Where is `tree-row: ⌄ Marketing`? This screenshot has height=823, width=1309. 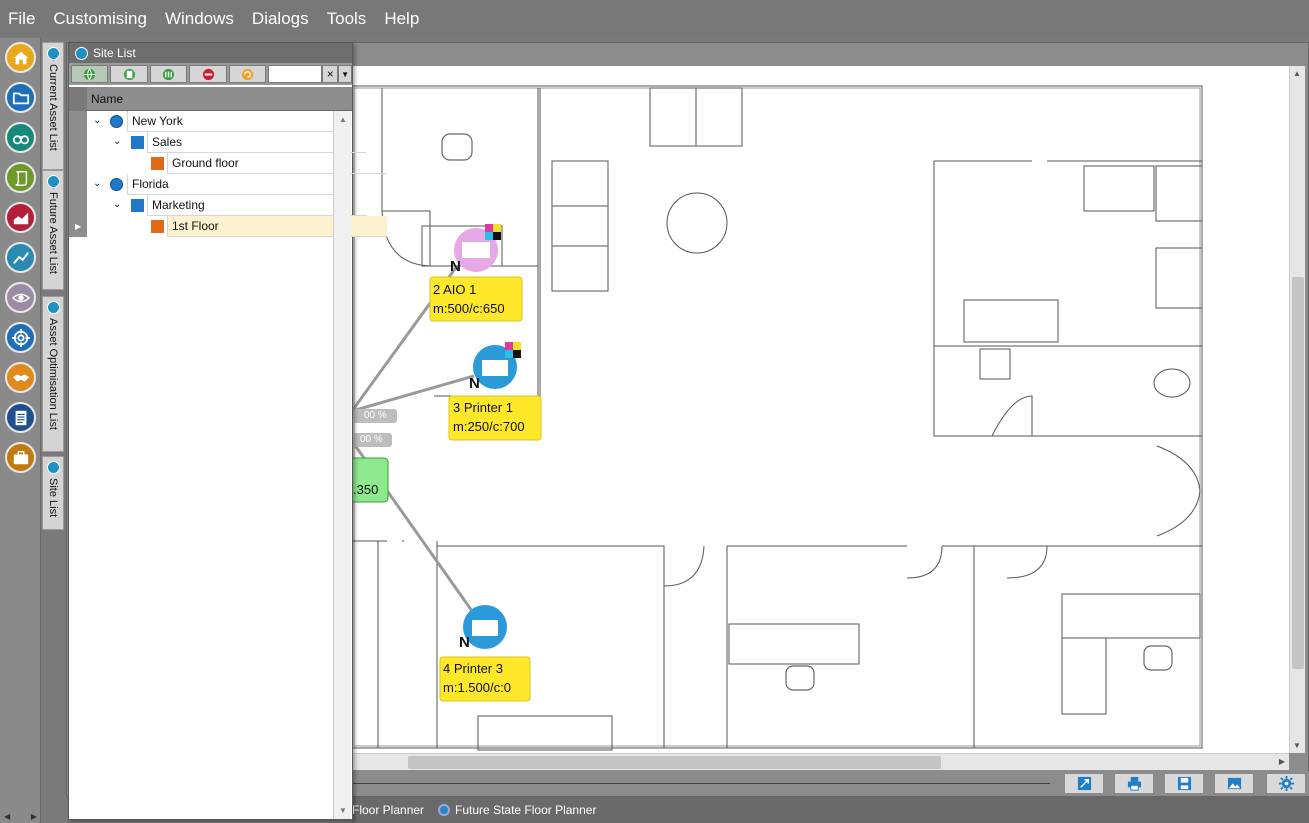
tree-row: ⌄ Marketing is located at coordinates (218, 205).